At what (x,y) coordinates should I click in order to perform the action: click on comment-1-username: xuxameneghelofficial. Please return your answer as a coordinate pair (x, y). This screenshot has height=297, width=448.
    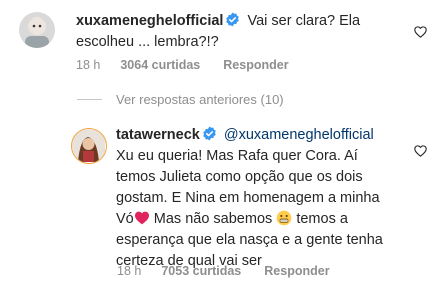
    Looking at the image, I should click on (149, 21).